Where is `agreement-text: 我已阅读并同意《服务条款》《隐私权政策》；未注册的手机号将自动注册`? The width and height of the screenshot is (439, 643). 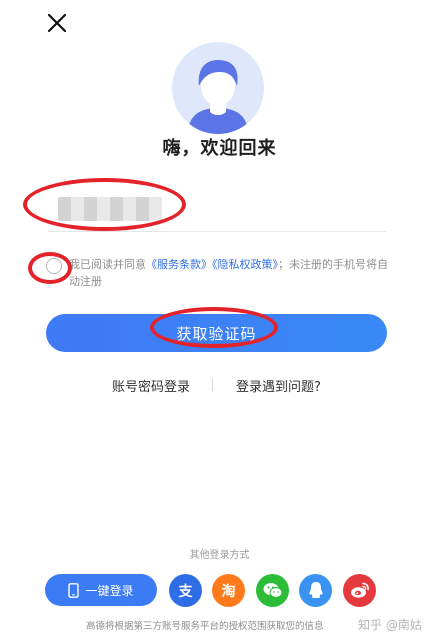 agreement-text: 我已阅读并同意《服务条款》《隐私权政策》；未注册的手机号将自动注册 is located at coordinates (229, 273).